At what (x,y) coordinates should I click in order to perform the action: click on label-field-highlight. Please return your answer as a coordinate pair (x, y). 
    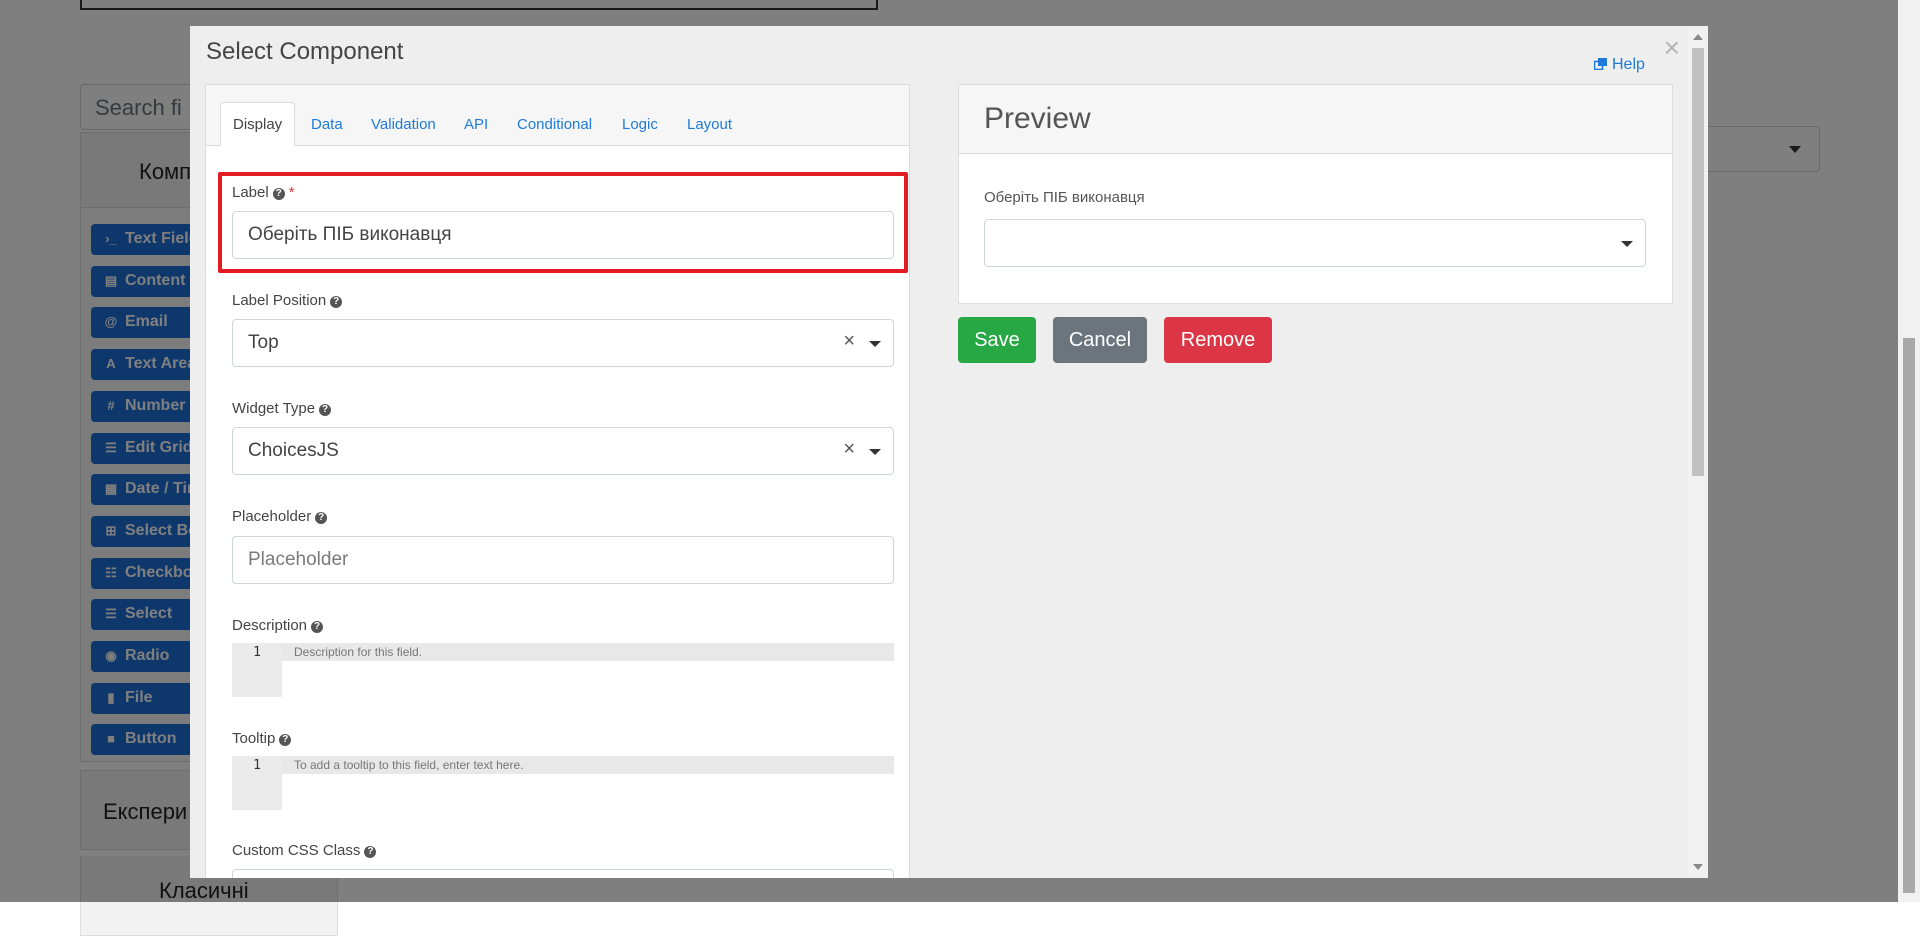
    Looking at the image, I should click on (563, 222).